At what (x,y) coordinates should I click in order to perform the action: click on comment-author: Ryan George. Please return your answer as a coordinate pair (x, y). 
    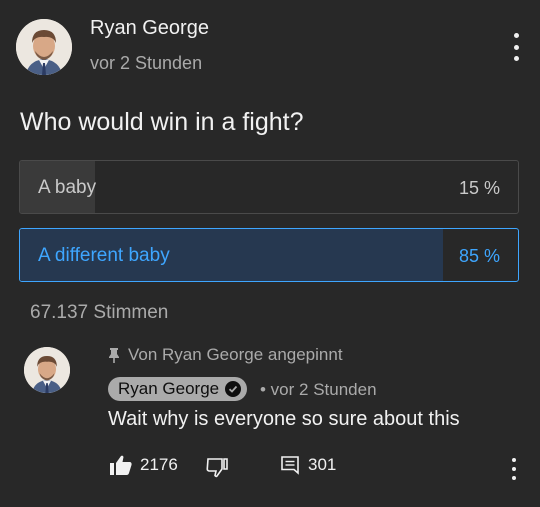
    Looking at the image, I should click on (169, 388).